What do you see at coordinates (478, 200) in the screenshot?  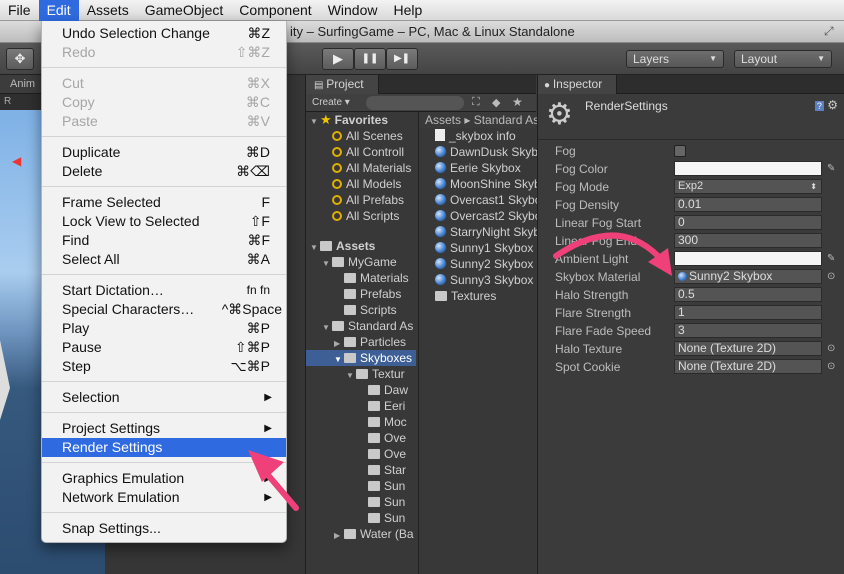 I see `list-item: Overcast1 Skybo` at bounding box center [478, 200].